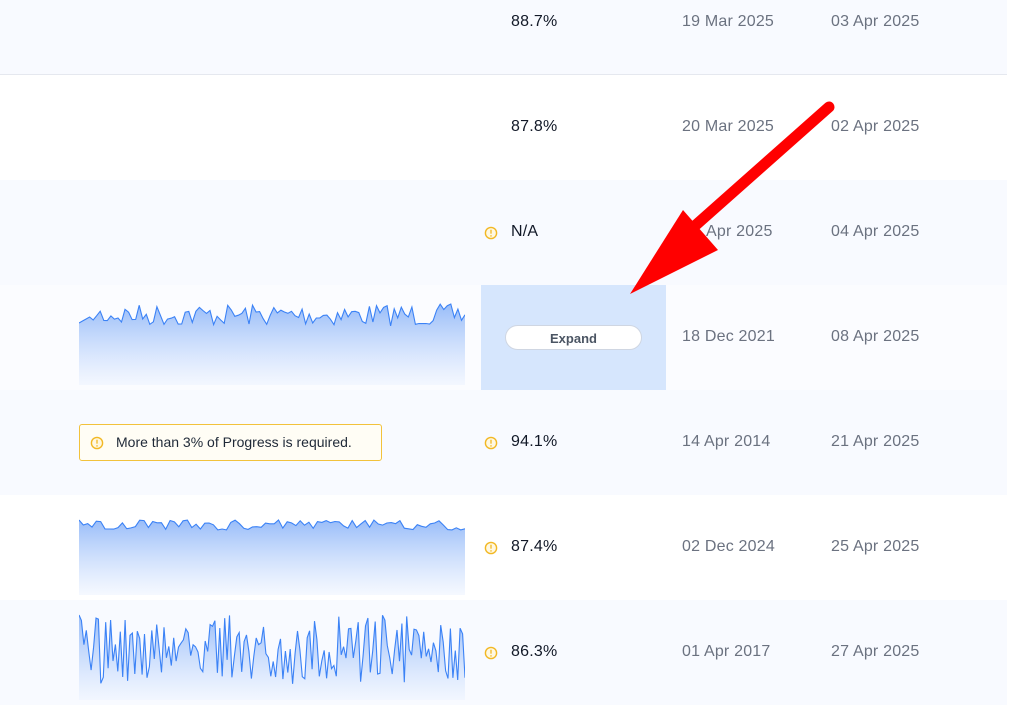 This screenshot has width=1019, height=705. I want to click on table-row: 87.8% 20 Mar 2025 02 Apr 2025, so click(503, 127).